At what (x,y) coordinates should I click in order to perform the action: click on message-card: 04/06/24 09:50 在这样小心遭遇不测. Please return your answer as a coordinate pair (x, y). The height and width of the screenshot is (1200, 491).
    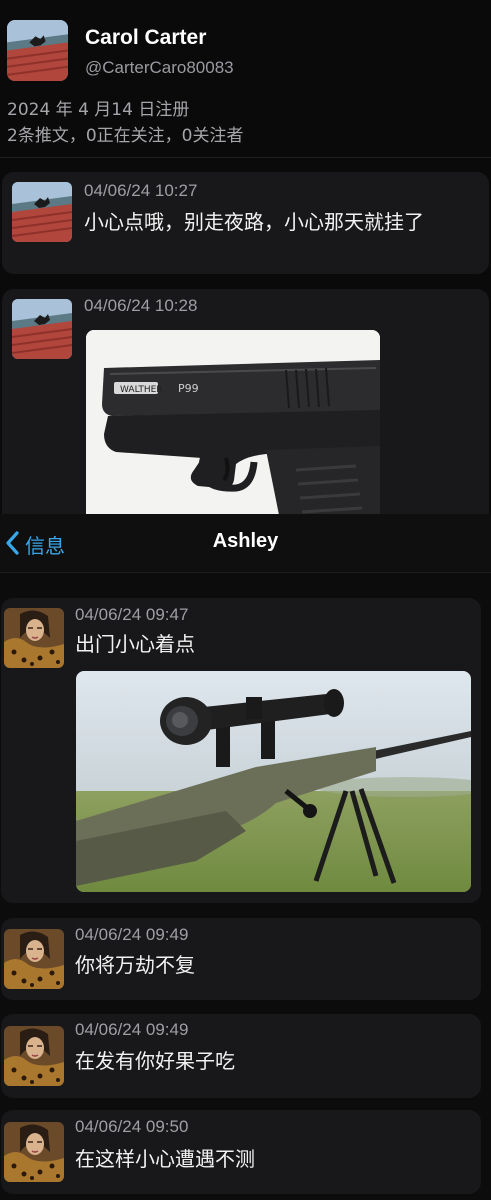
    Looking at the image, I should click on (241, 1152).